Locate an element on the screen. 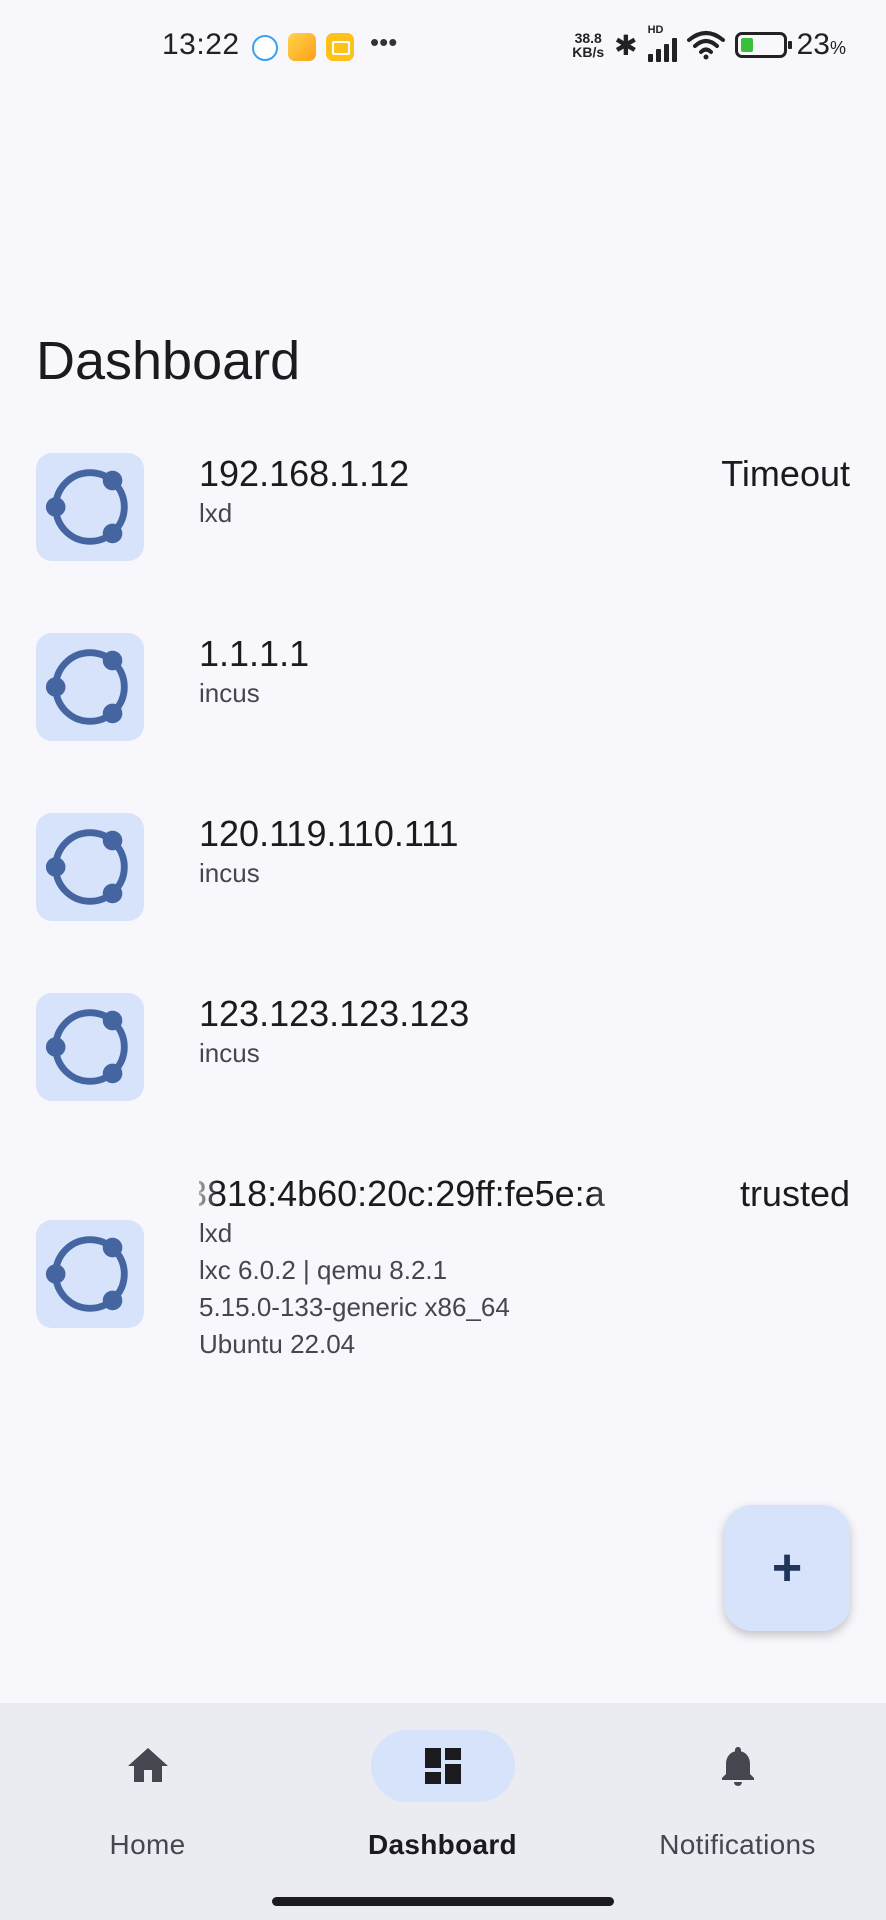 The height and width of the screenshot is (1920, 886). server-version: lxc 6.0.2 | qemu 8.2.1 is located at coordinates (323, 1270).